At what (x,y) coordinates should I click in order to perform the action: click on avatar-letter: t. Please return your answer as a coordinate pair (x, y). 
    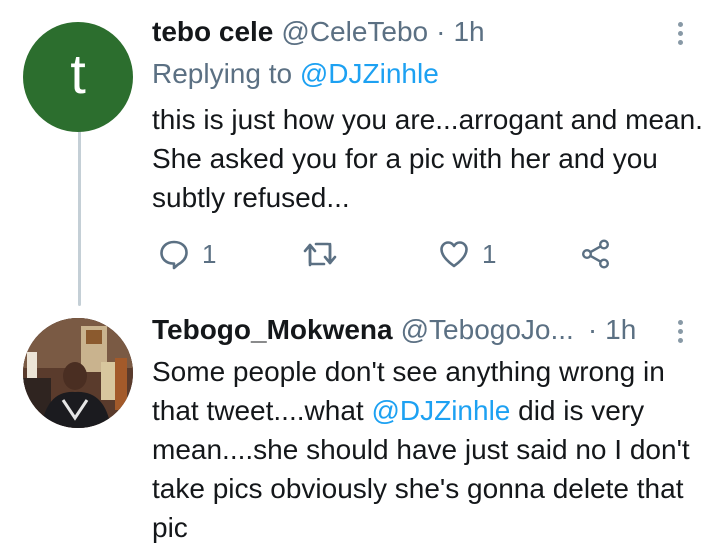
    Looking at the image, I should click on (78, 73).